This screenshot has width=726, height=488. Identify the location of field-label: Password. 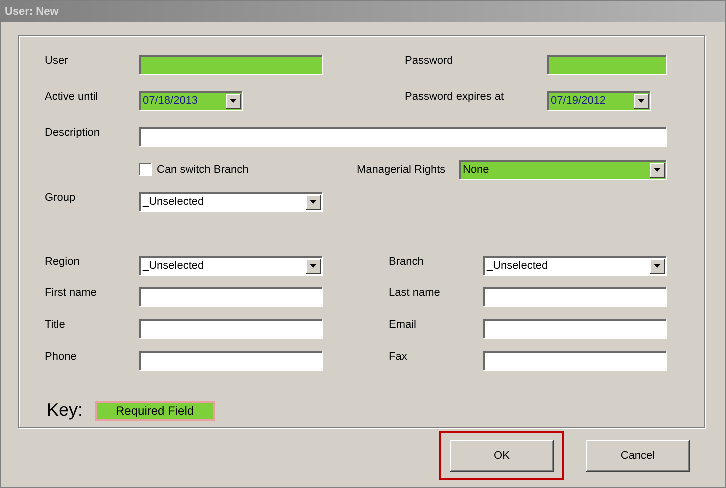
(429, 61).